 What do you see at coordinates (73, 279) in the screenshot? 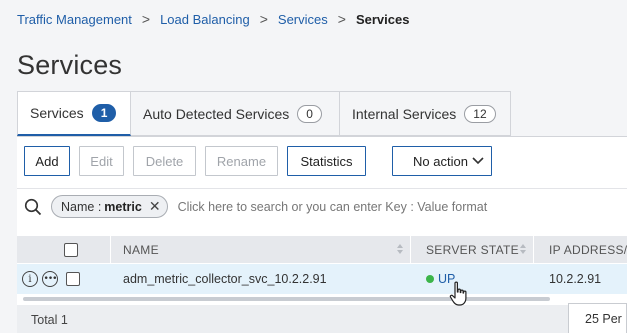
I see `row-checkbox` at bounding box center [73, 279].